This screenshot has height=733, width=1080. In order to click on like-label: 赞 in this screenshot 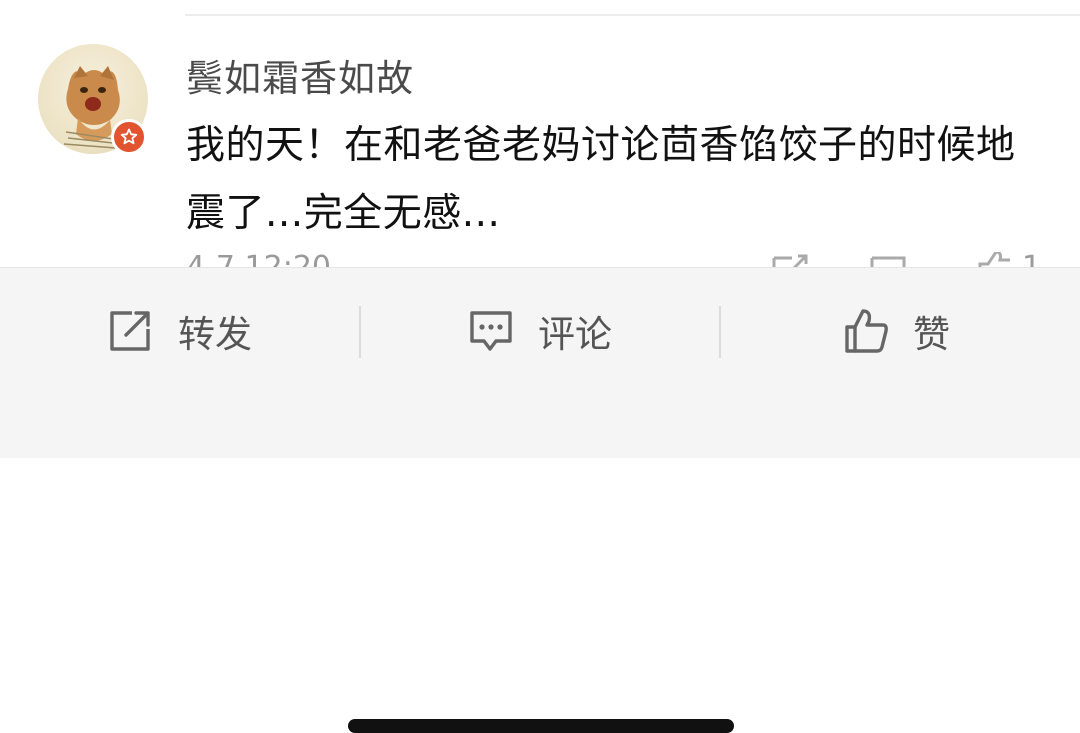, I will do `click(931, 334)`.